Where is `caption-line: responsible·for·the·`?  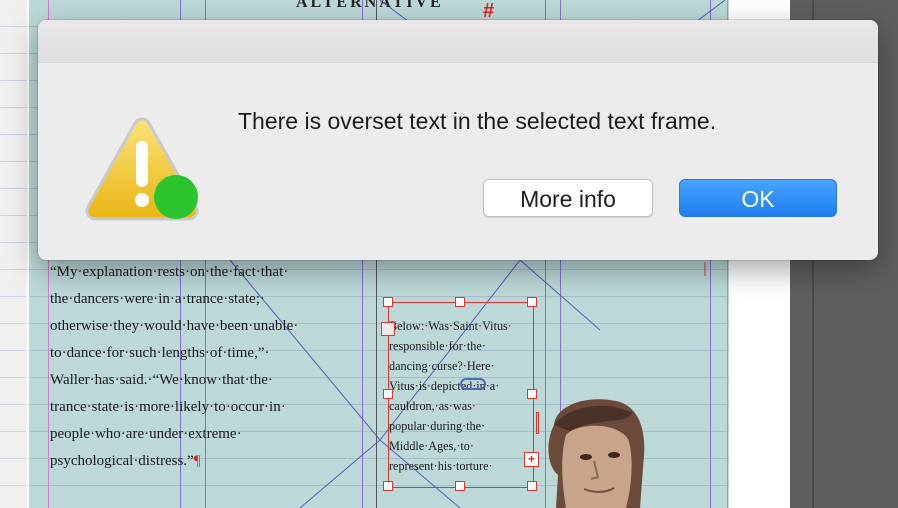
caption-line: responsible·for·the· is located at coordinates (437, 346).